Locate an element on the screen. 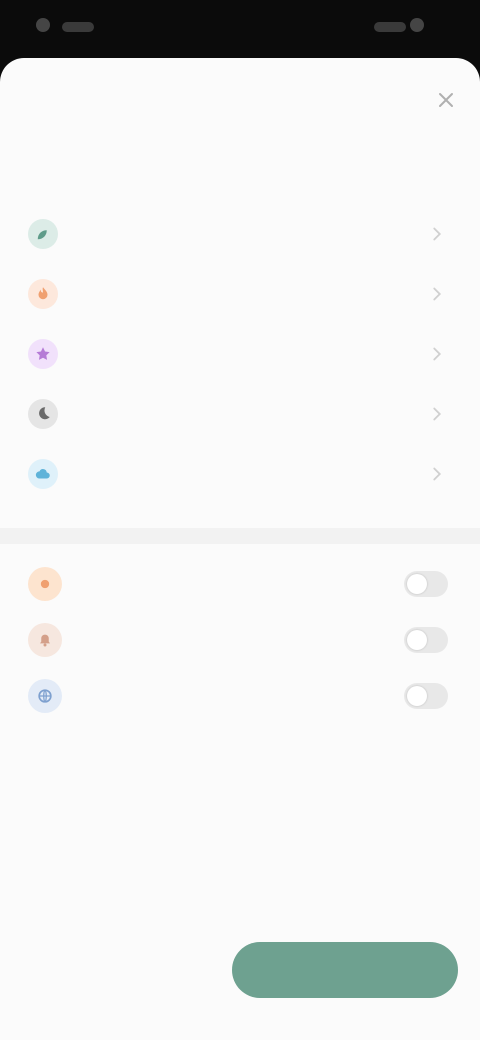 Image resolution: width=480 pixels, height=1040 pixels. sheet-footer is located at coordinates (240, 985).